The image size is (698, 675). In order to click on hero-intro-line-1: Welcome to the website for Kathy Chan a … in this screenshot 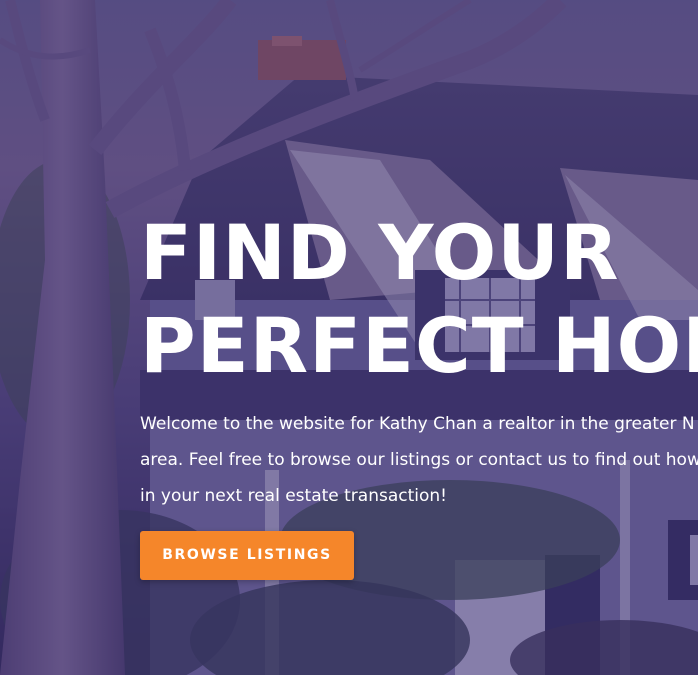, I will do `click(417, 424)`.